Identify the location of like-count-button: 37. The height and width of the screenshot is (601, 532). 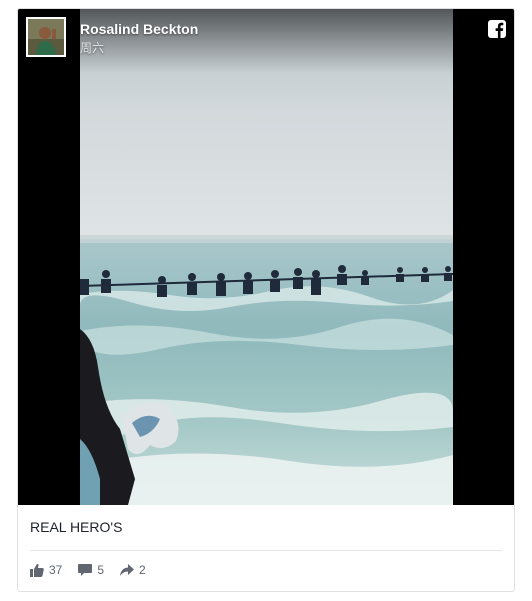
(46, 570).